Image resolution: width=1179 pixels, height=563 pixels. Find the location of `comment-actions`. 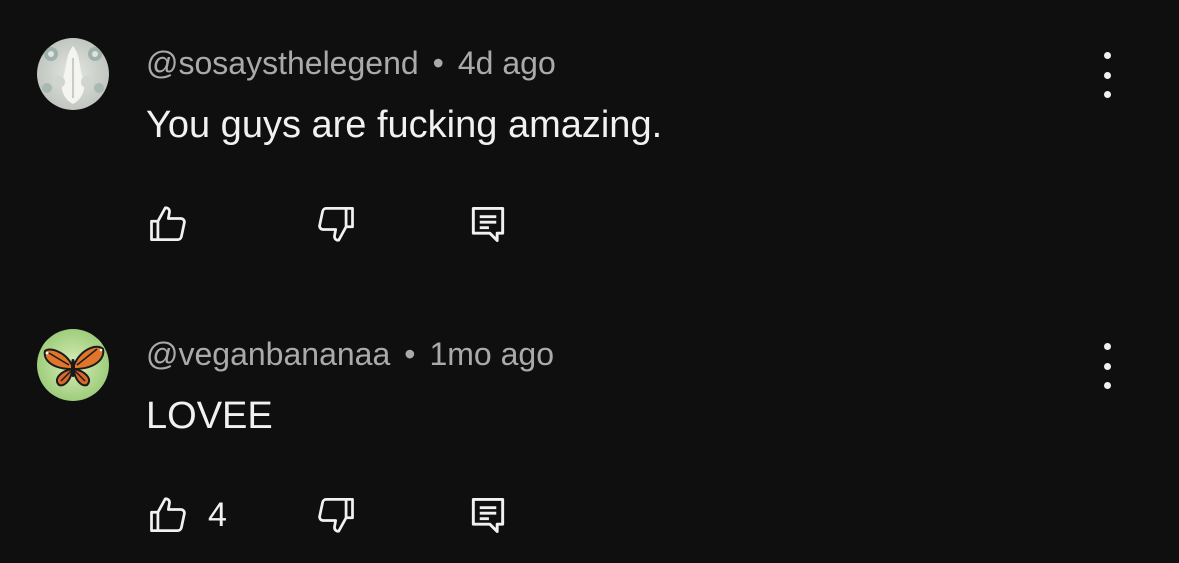

comment-actions is located at coordinates (356, 224).